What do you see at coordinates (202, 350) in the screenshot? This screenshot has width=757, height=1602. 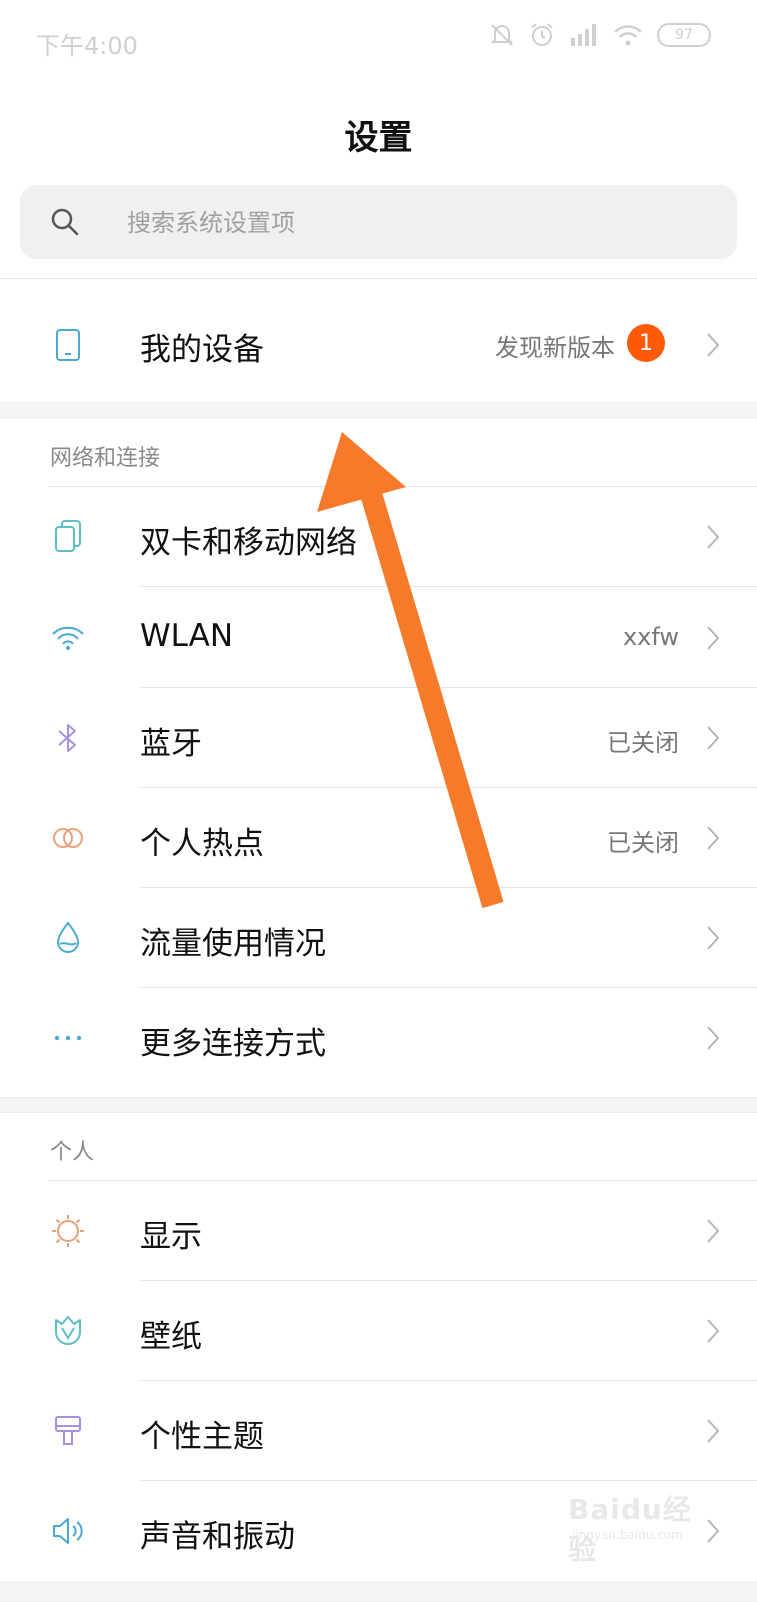 I see `my-device-label: 我的设备` at bounding box center [202, 350].